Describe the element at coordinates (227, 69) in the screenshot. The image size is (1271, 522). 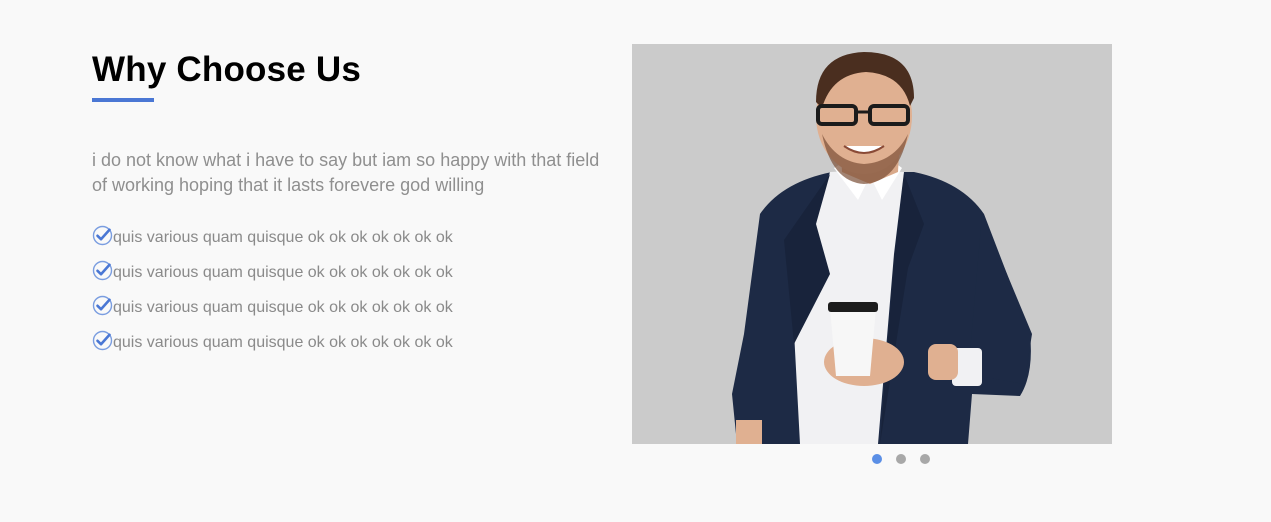
I see `section-title: Why Choose Us` at that location.